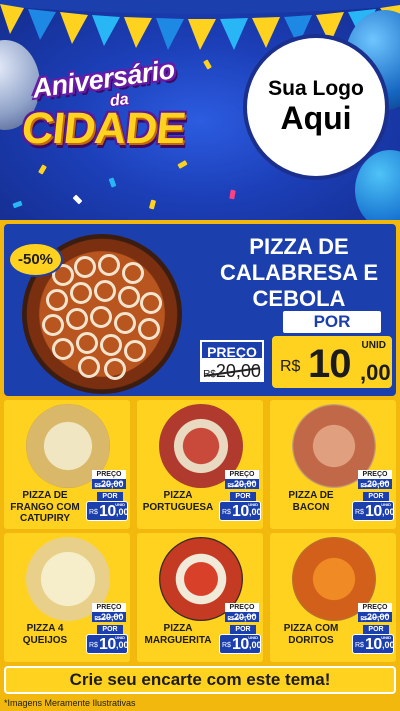 The image size is (400, 711). Describe the element at coordinates (373, 345) in the screenshot. I see `unit-label: UNID` at that location.